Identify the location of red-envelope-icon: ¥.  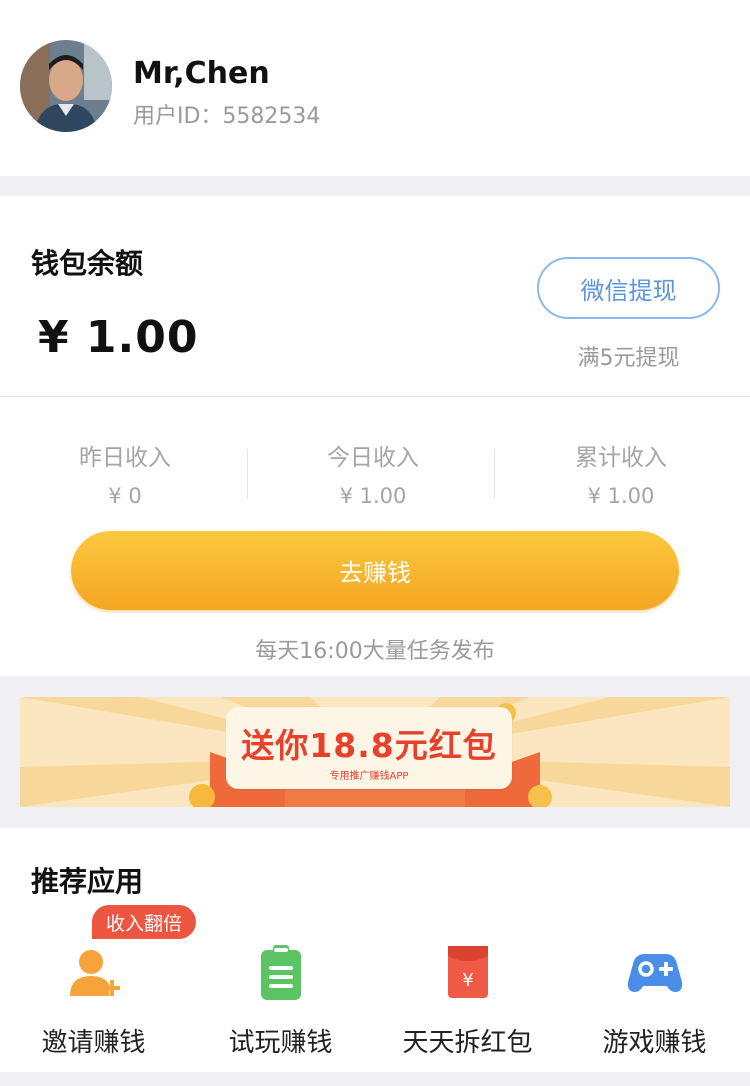
(468, 972).